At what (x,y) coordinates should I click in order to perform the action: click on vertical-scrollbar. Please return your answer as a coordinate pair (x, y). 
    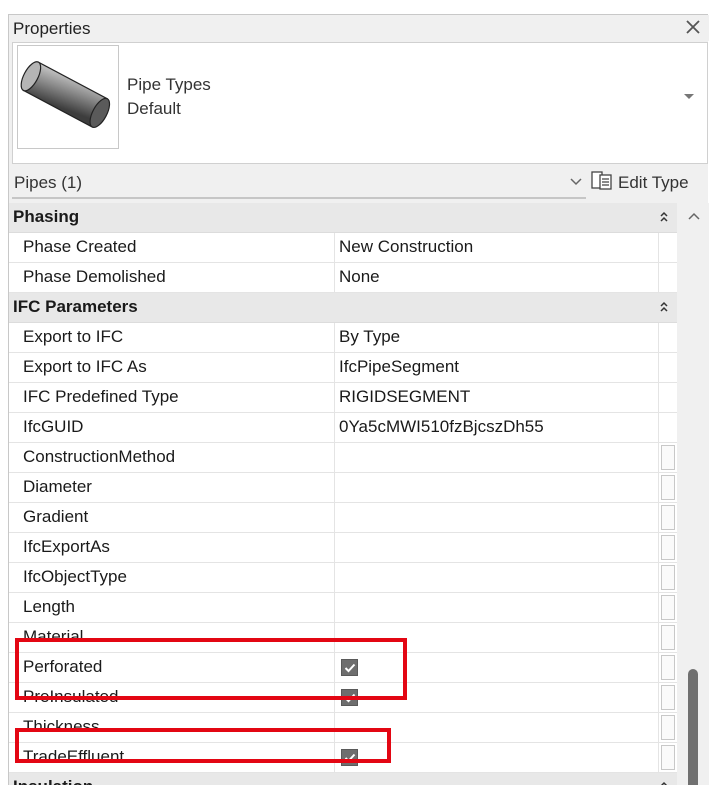
    Looking at the image, I should click on (693, 494).